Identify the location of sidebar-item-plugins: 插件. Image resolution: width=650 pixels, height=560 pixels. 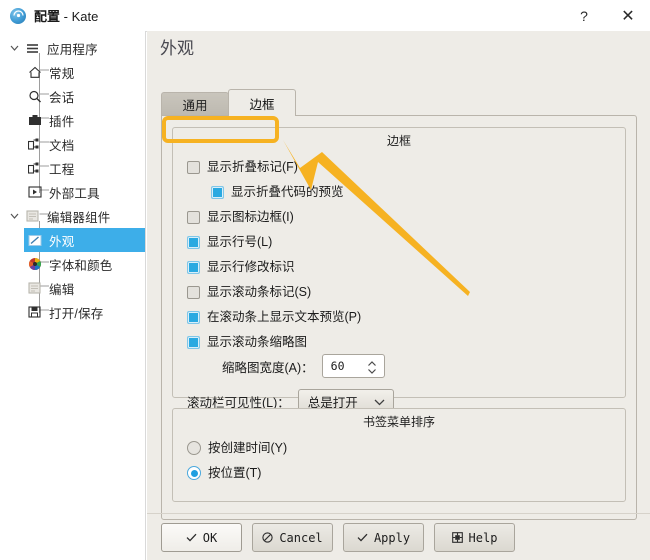
(72, 120).